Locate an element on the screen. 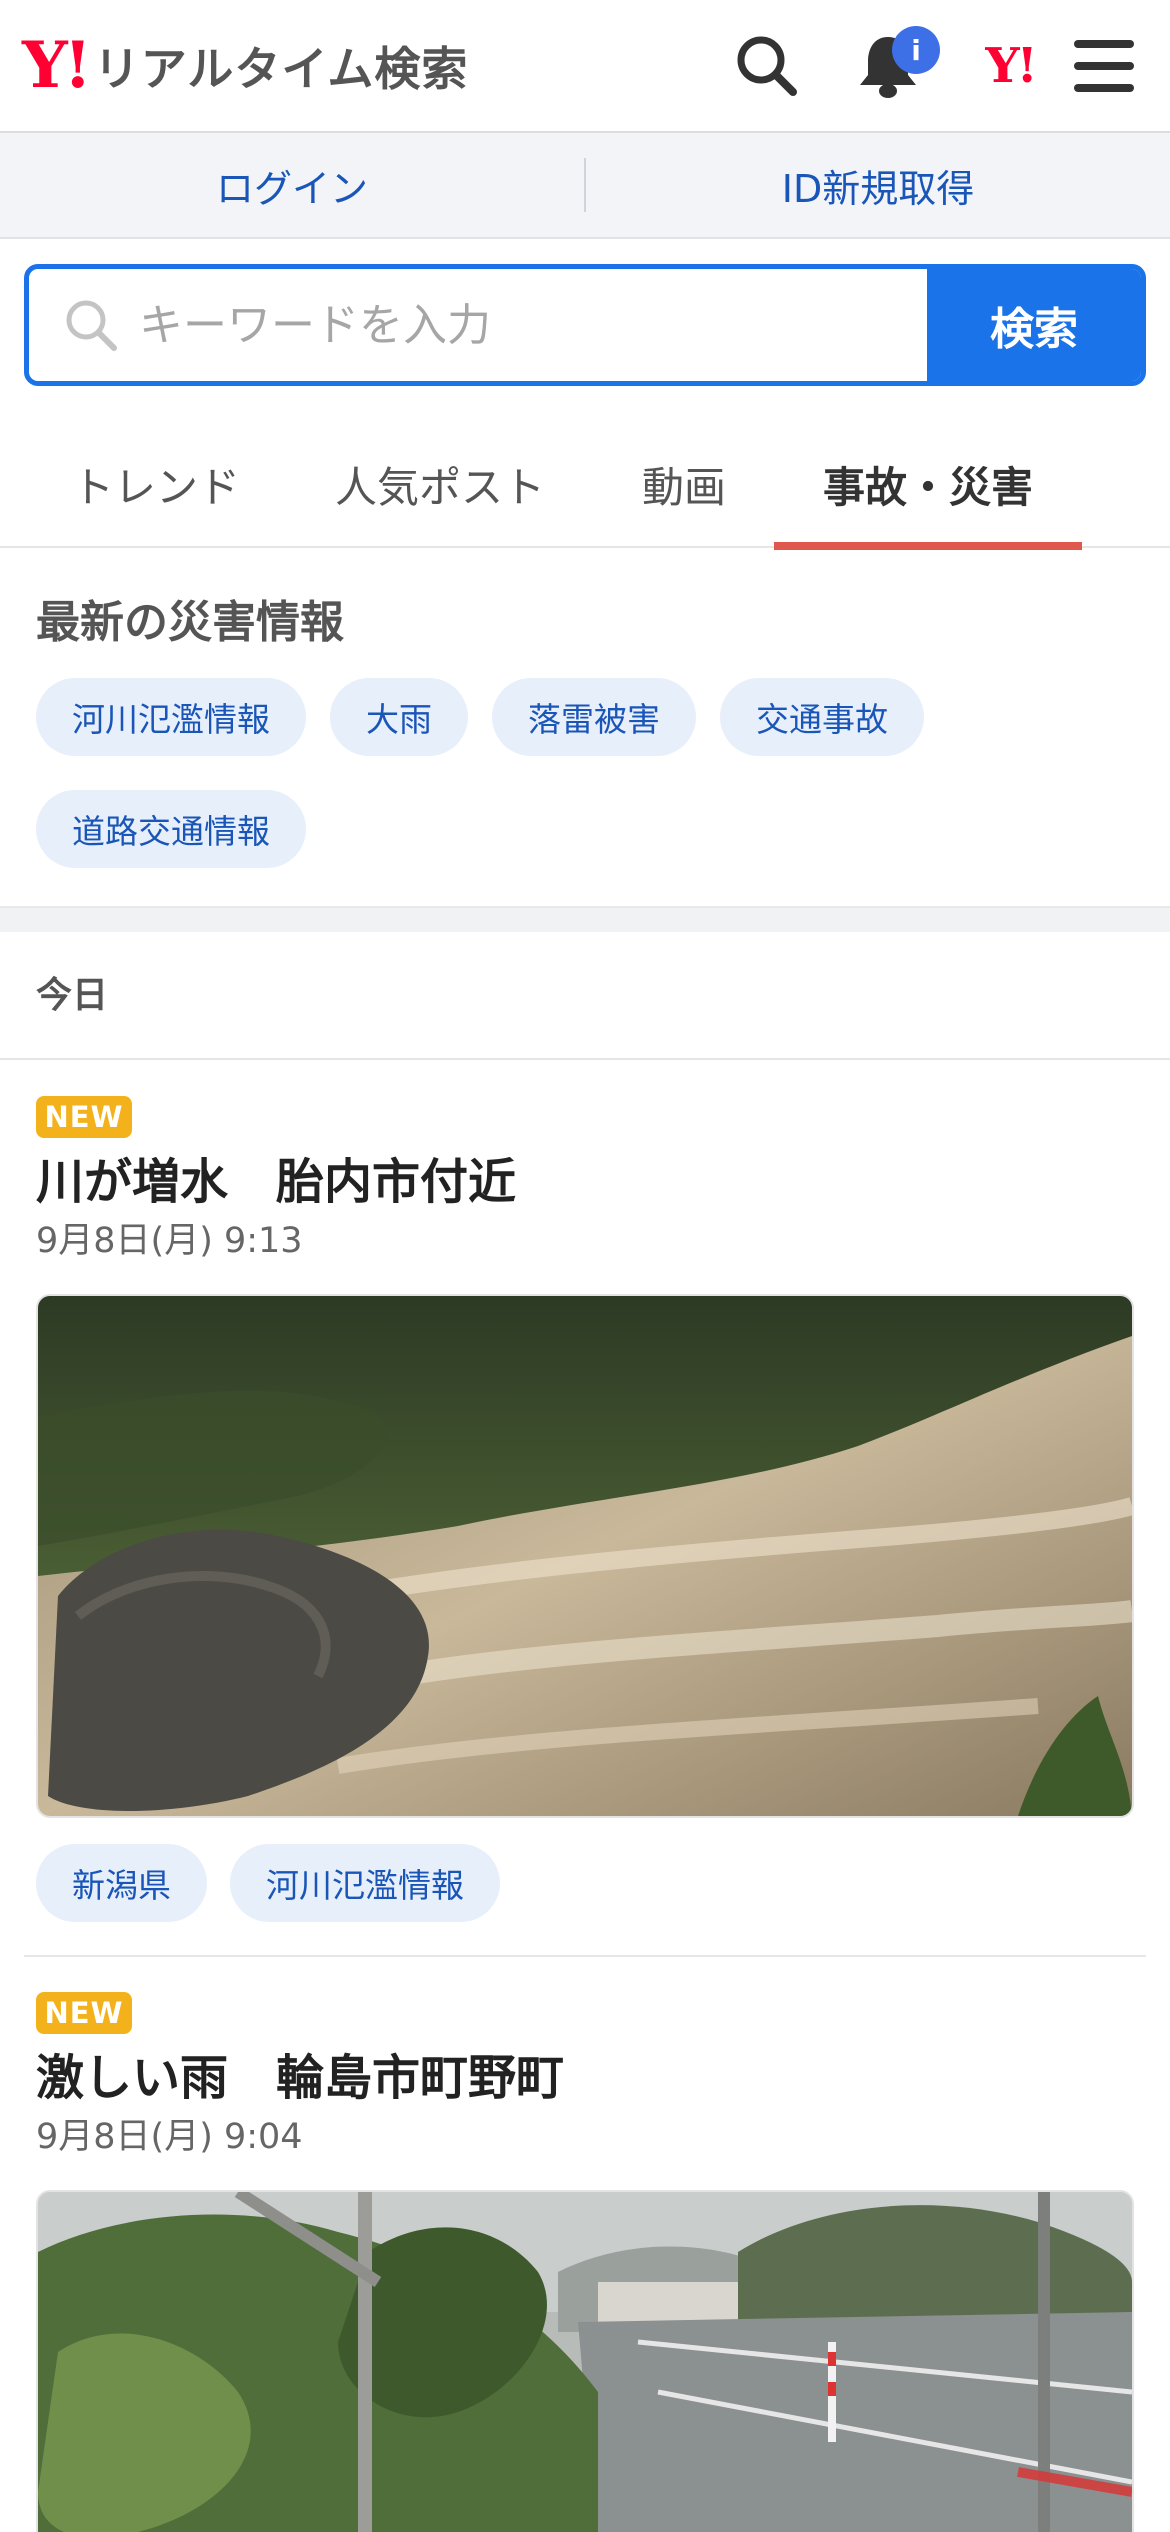 This screenshot has height=2532, width=1170. search-icon is located at coordinates (767, 66).